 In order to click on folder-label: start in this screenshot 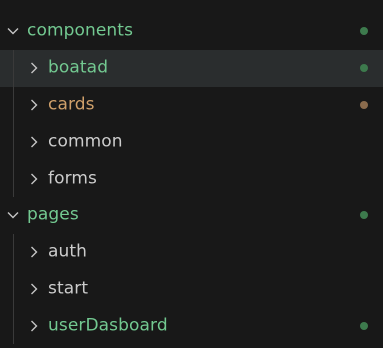, I will do `click(68, 288)`.